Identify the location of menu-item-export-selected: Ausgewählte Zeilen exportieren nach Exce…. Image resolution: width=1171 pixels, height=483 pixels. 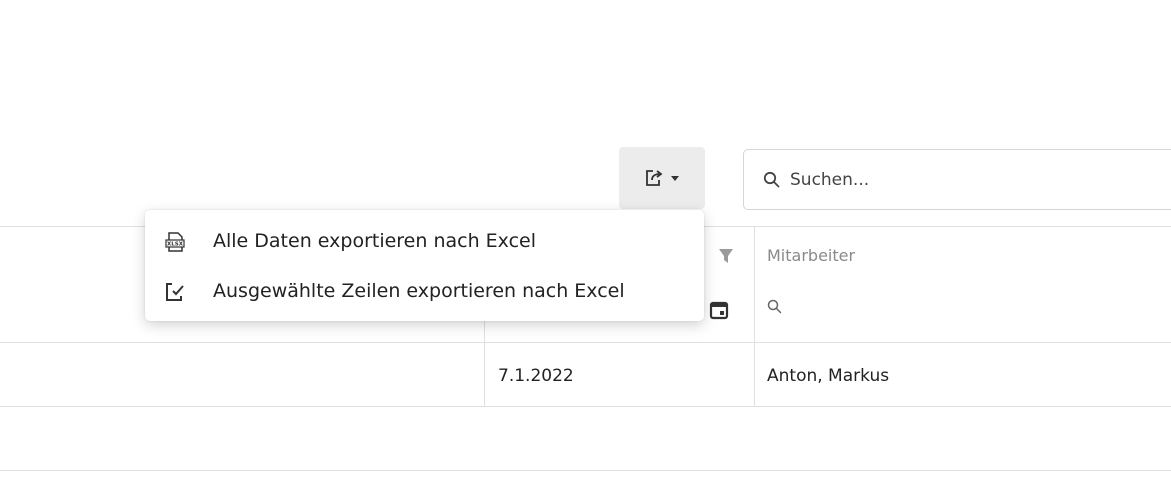
(424, 292).